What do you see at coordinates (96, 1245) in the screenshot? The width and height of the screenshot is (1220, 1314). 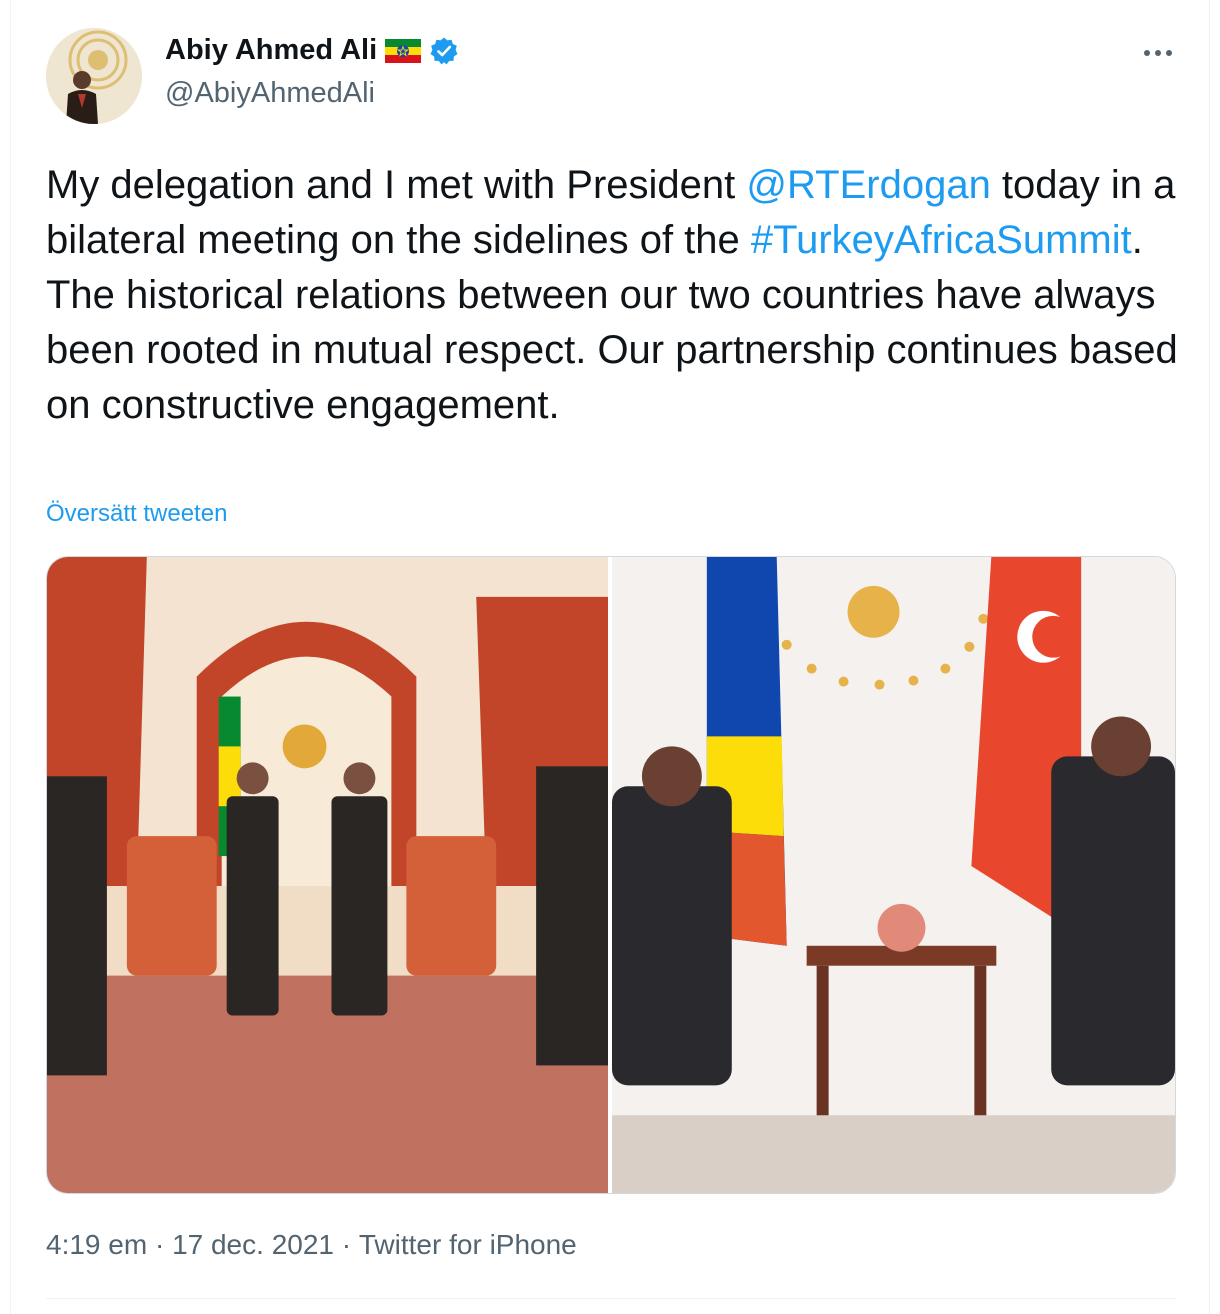 I see `tweet-time: 4:19 em` at bounding box center [96, 1245].